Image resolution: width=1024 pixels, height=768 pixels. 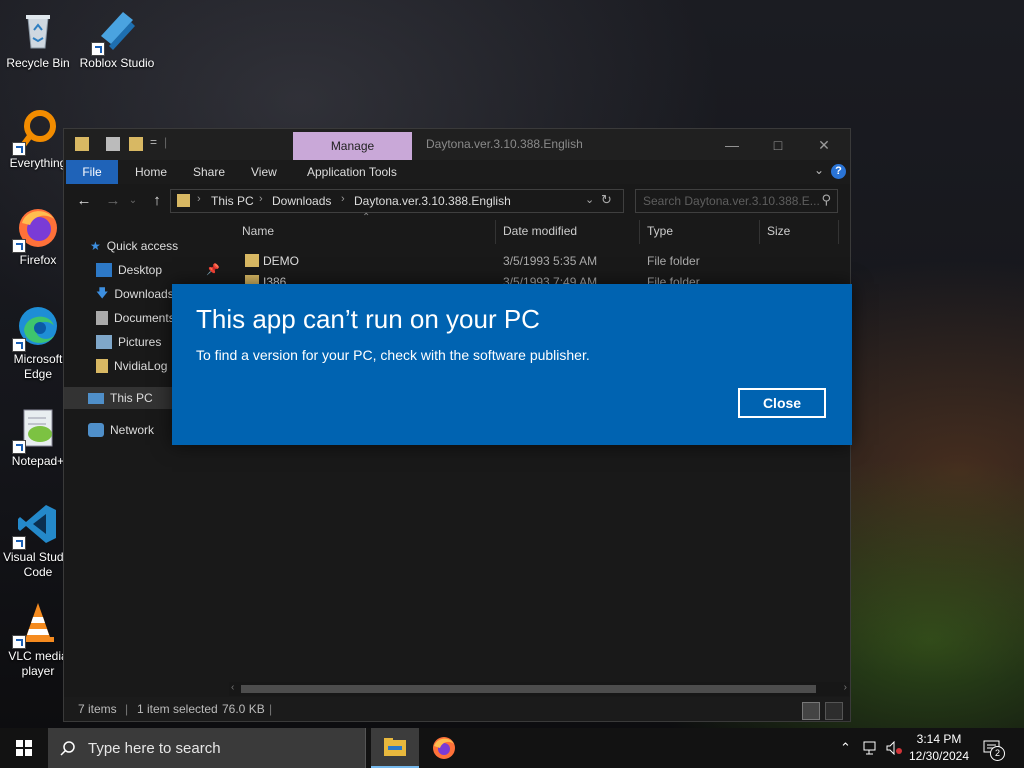 I want to click on breadcrumb-downloads: Downloads, so click(x=301, y=201).